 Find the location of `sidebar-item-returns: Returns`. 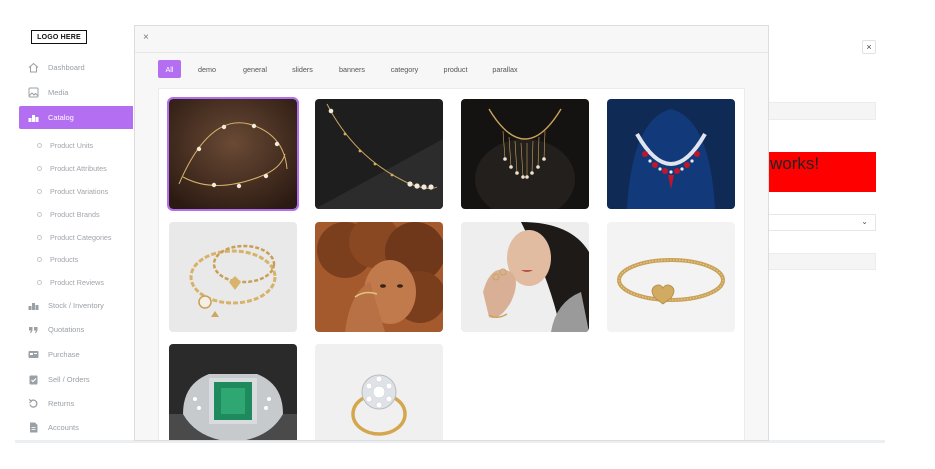

sidebar-item-returns: Returns is located at coordinates (76, 403).